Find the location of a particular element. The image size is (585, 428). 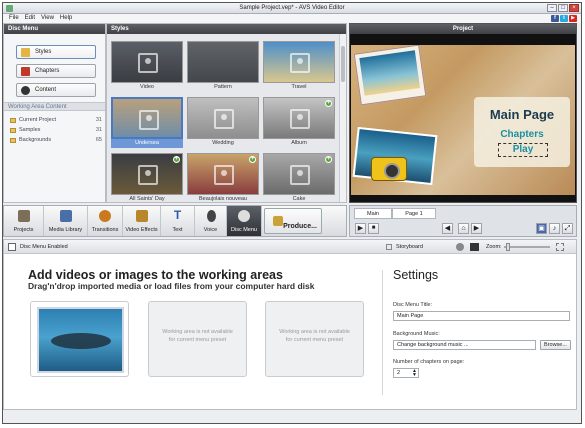

voice-button: Voice is located at coordinates (211, 221).